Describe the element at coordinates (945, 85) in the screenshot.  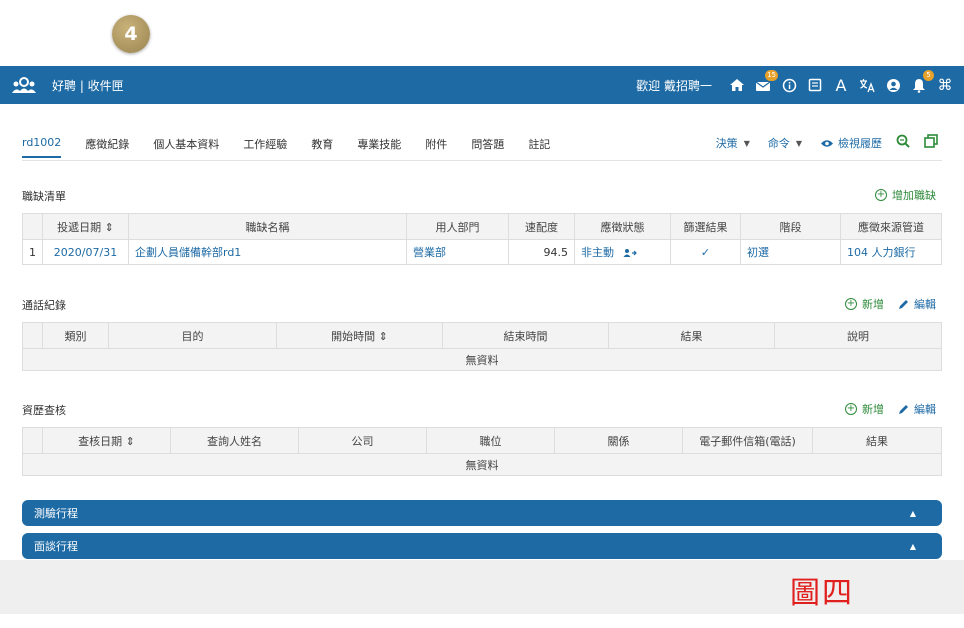
I see `command-icon: ⌘` at that location.